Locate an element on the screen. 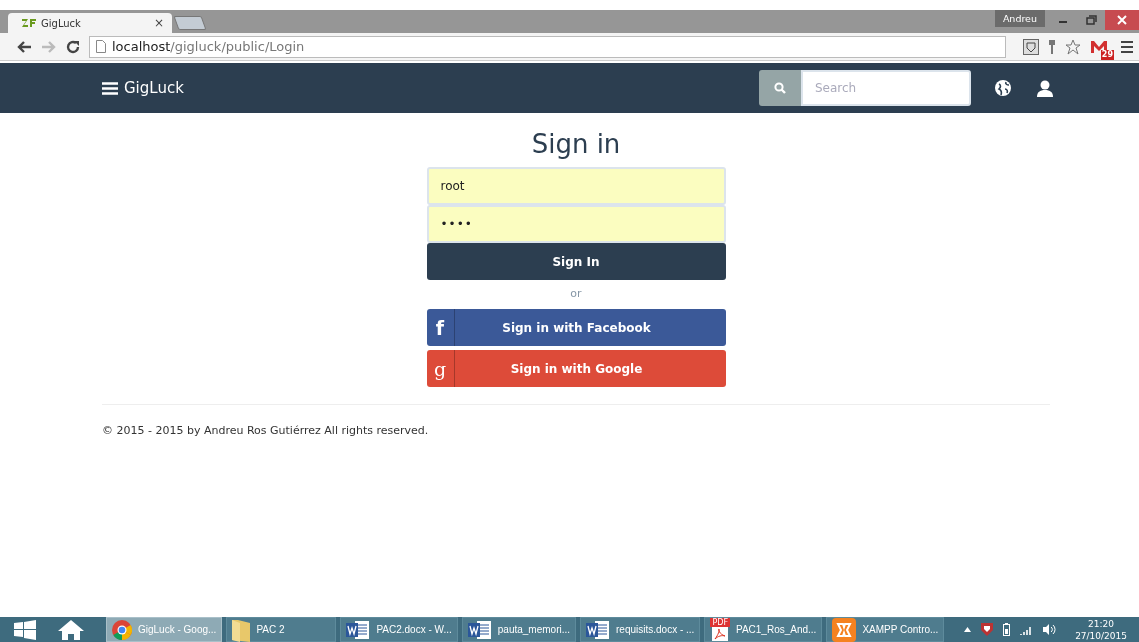 The width and height of the screenshot is (1139, 642). brand-link: GigLuck is located at coordinates (143, 88).